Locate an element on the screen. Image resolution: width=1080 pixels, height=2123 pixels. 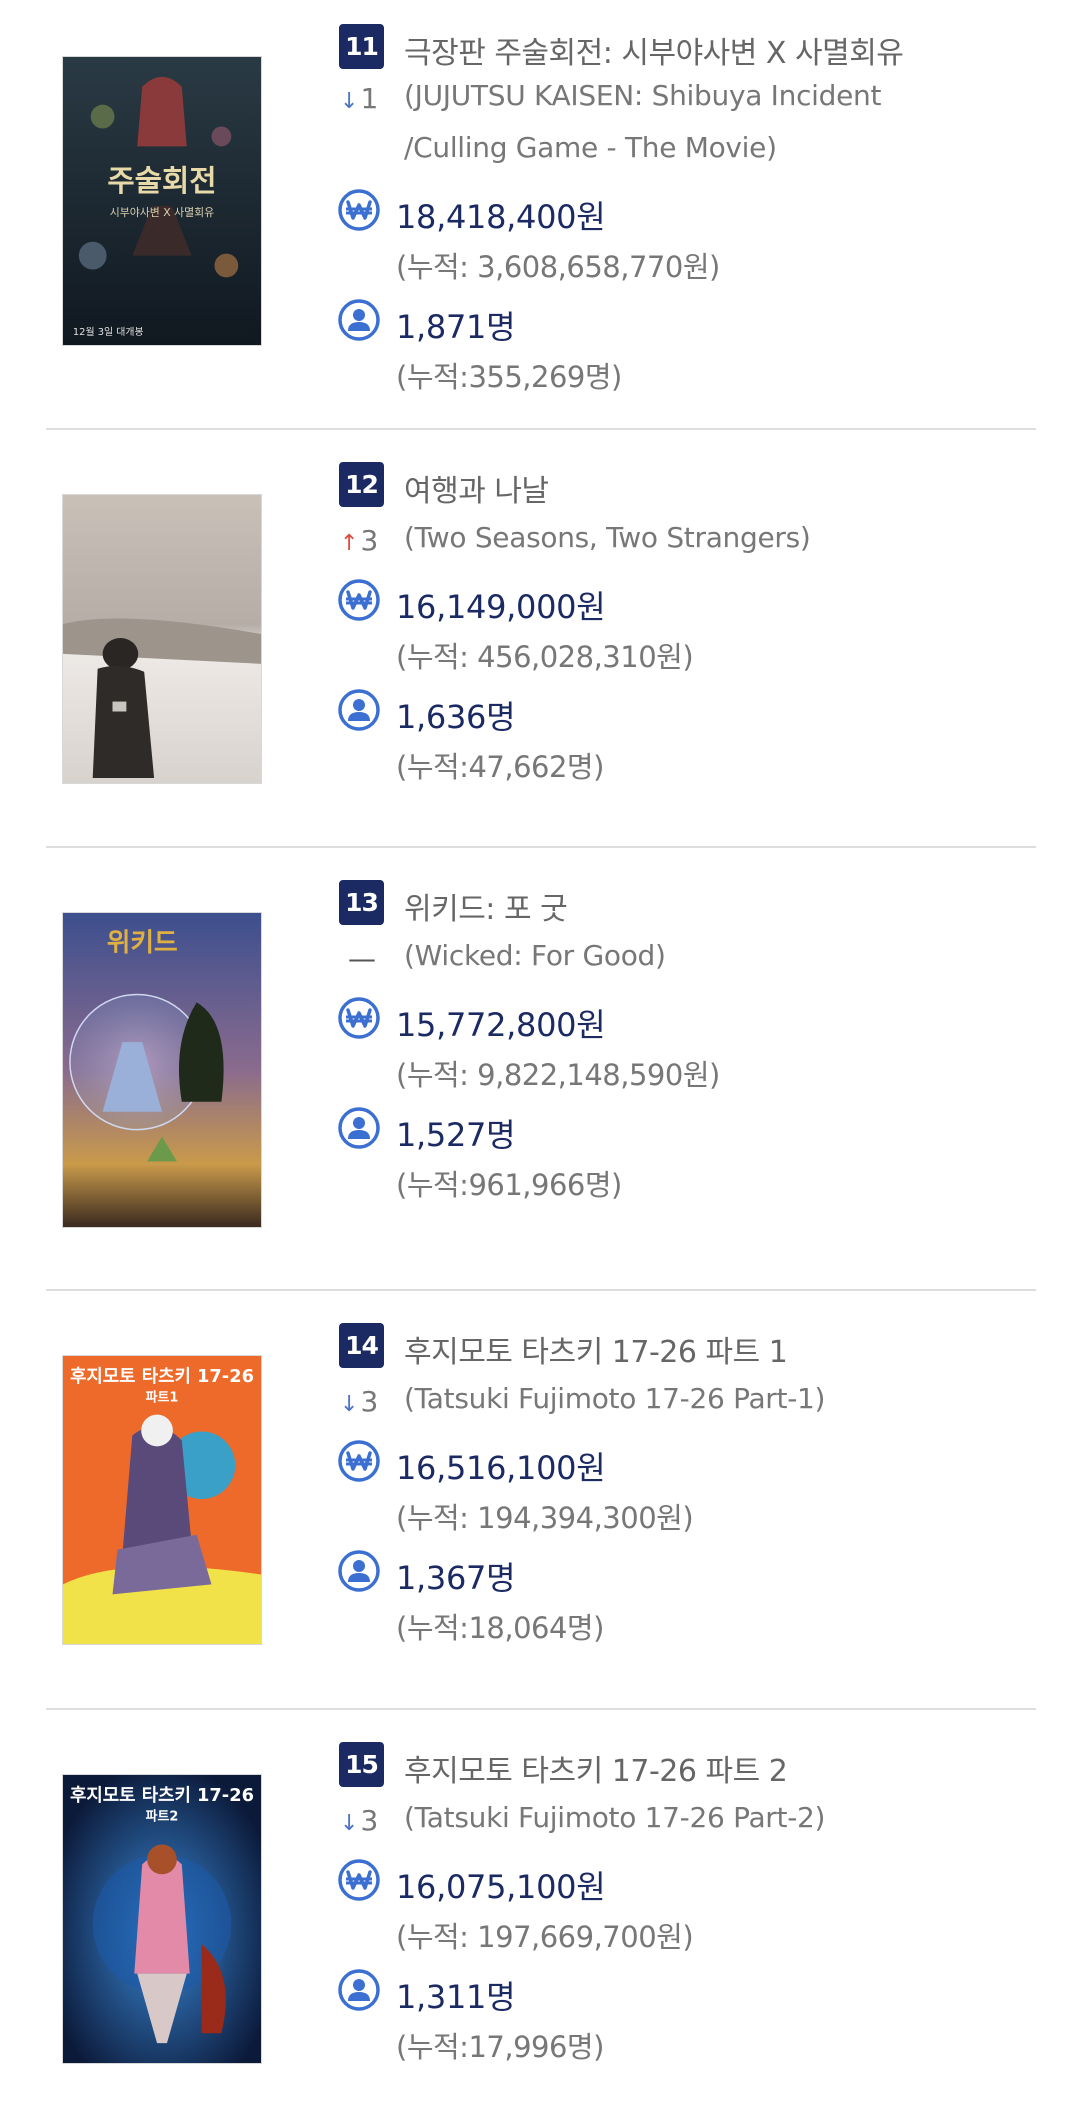
movie-title-english: (Tatsuki Fujimoto 17-26 Part-1) is located at coordinates (615, 1398).